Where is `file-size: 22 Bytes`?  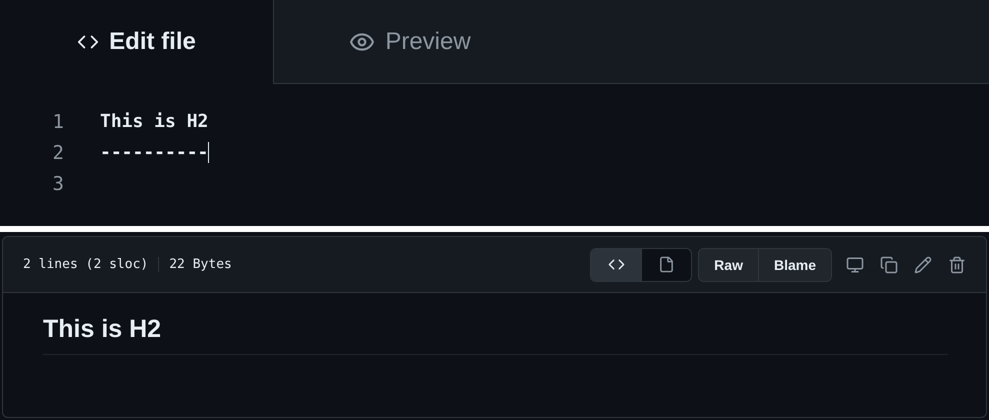 file-size: 22 Bytes is located at coordinates (195, 264).